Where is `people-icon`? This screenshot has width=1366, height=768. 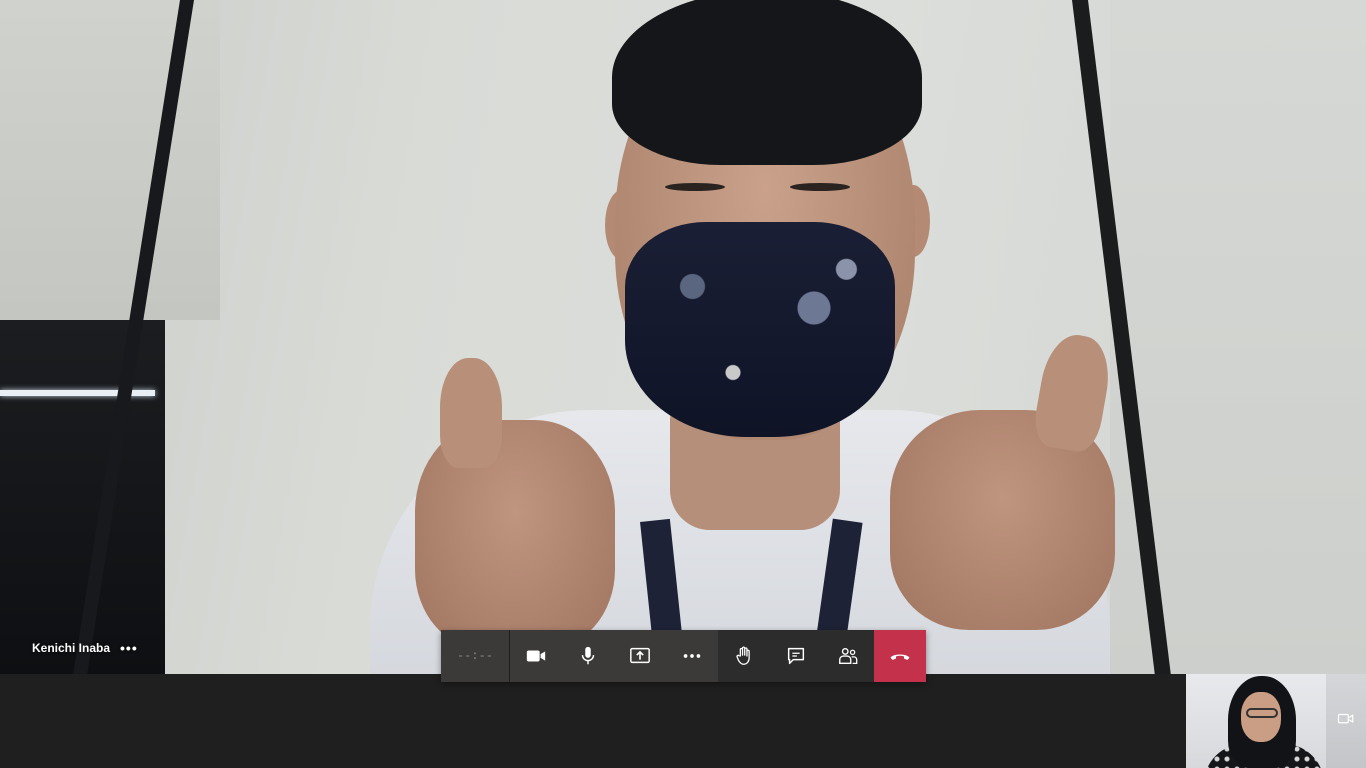 people-icon is located at coordinates (848, 656).